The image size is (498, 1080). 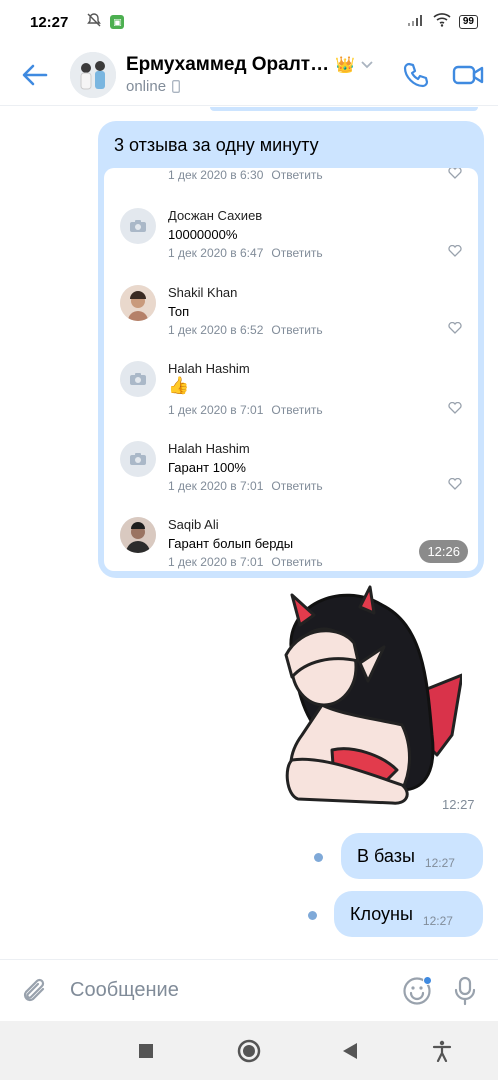 I want to click on phone-icon, so click(x=416, y=75).